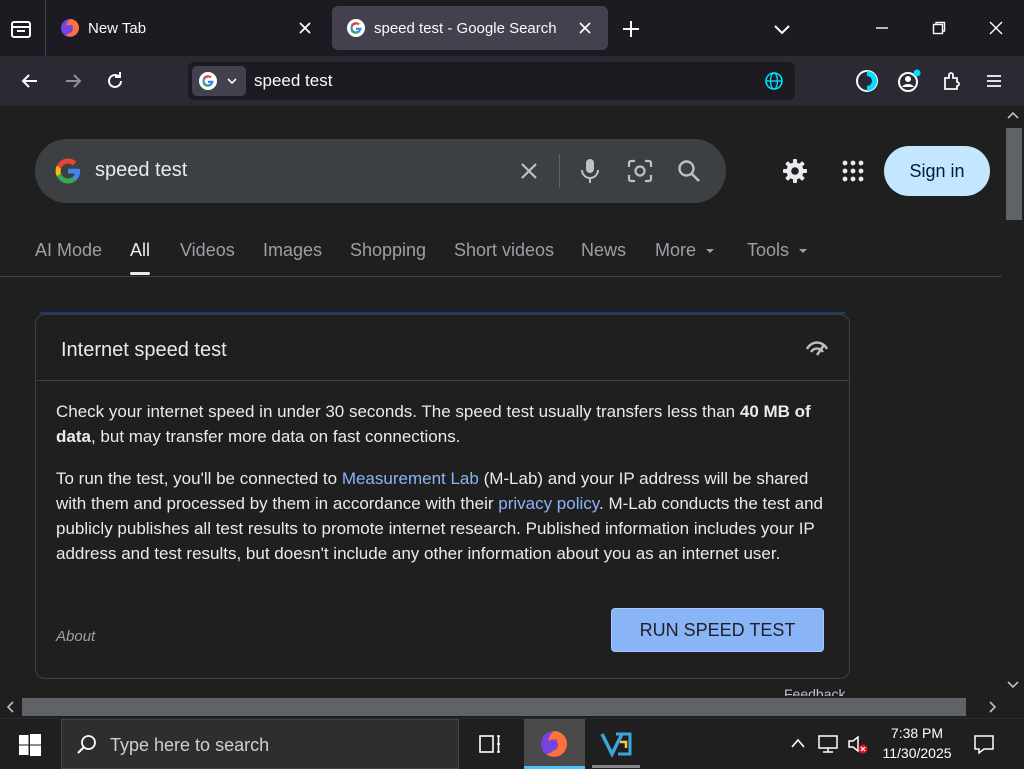 Image resolution: width=1024 pixels, height=769 pixels. I want to click on show-hidden-icons-chevron-icon, so click(798, 743).